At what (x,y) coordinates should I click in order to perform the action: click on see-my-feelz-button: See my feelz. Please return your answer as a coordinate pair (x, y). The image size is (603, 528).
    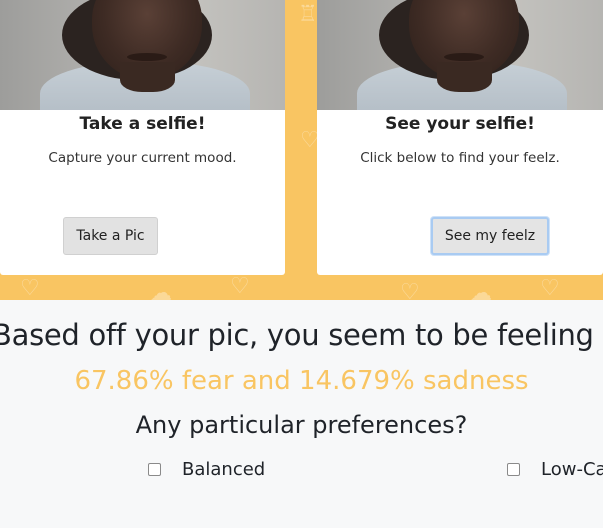
    Looking at the image, I should click on (490, 236).